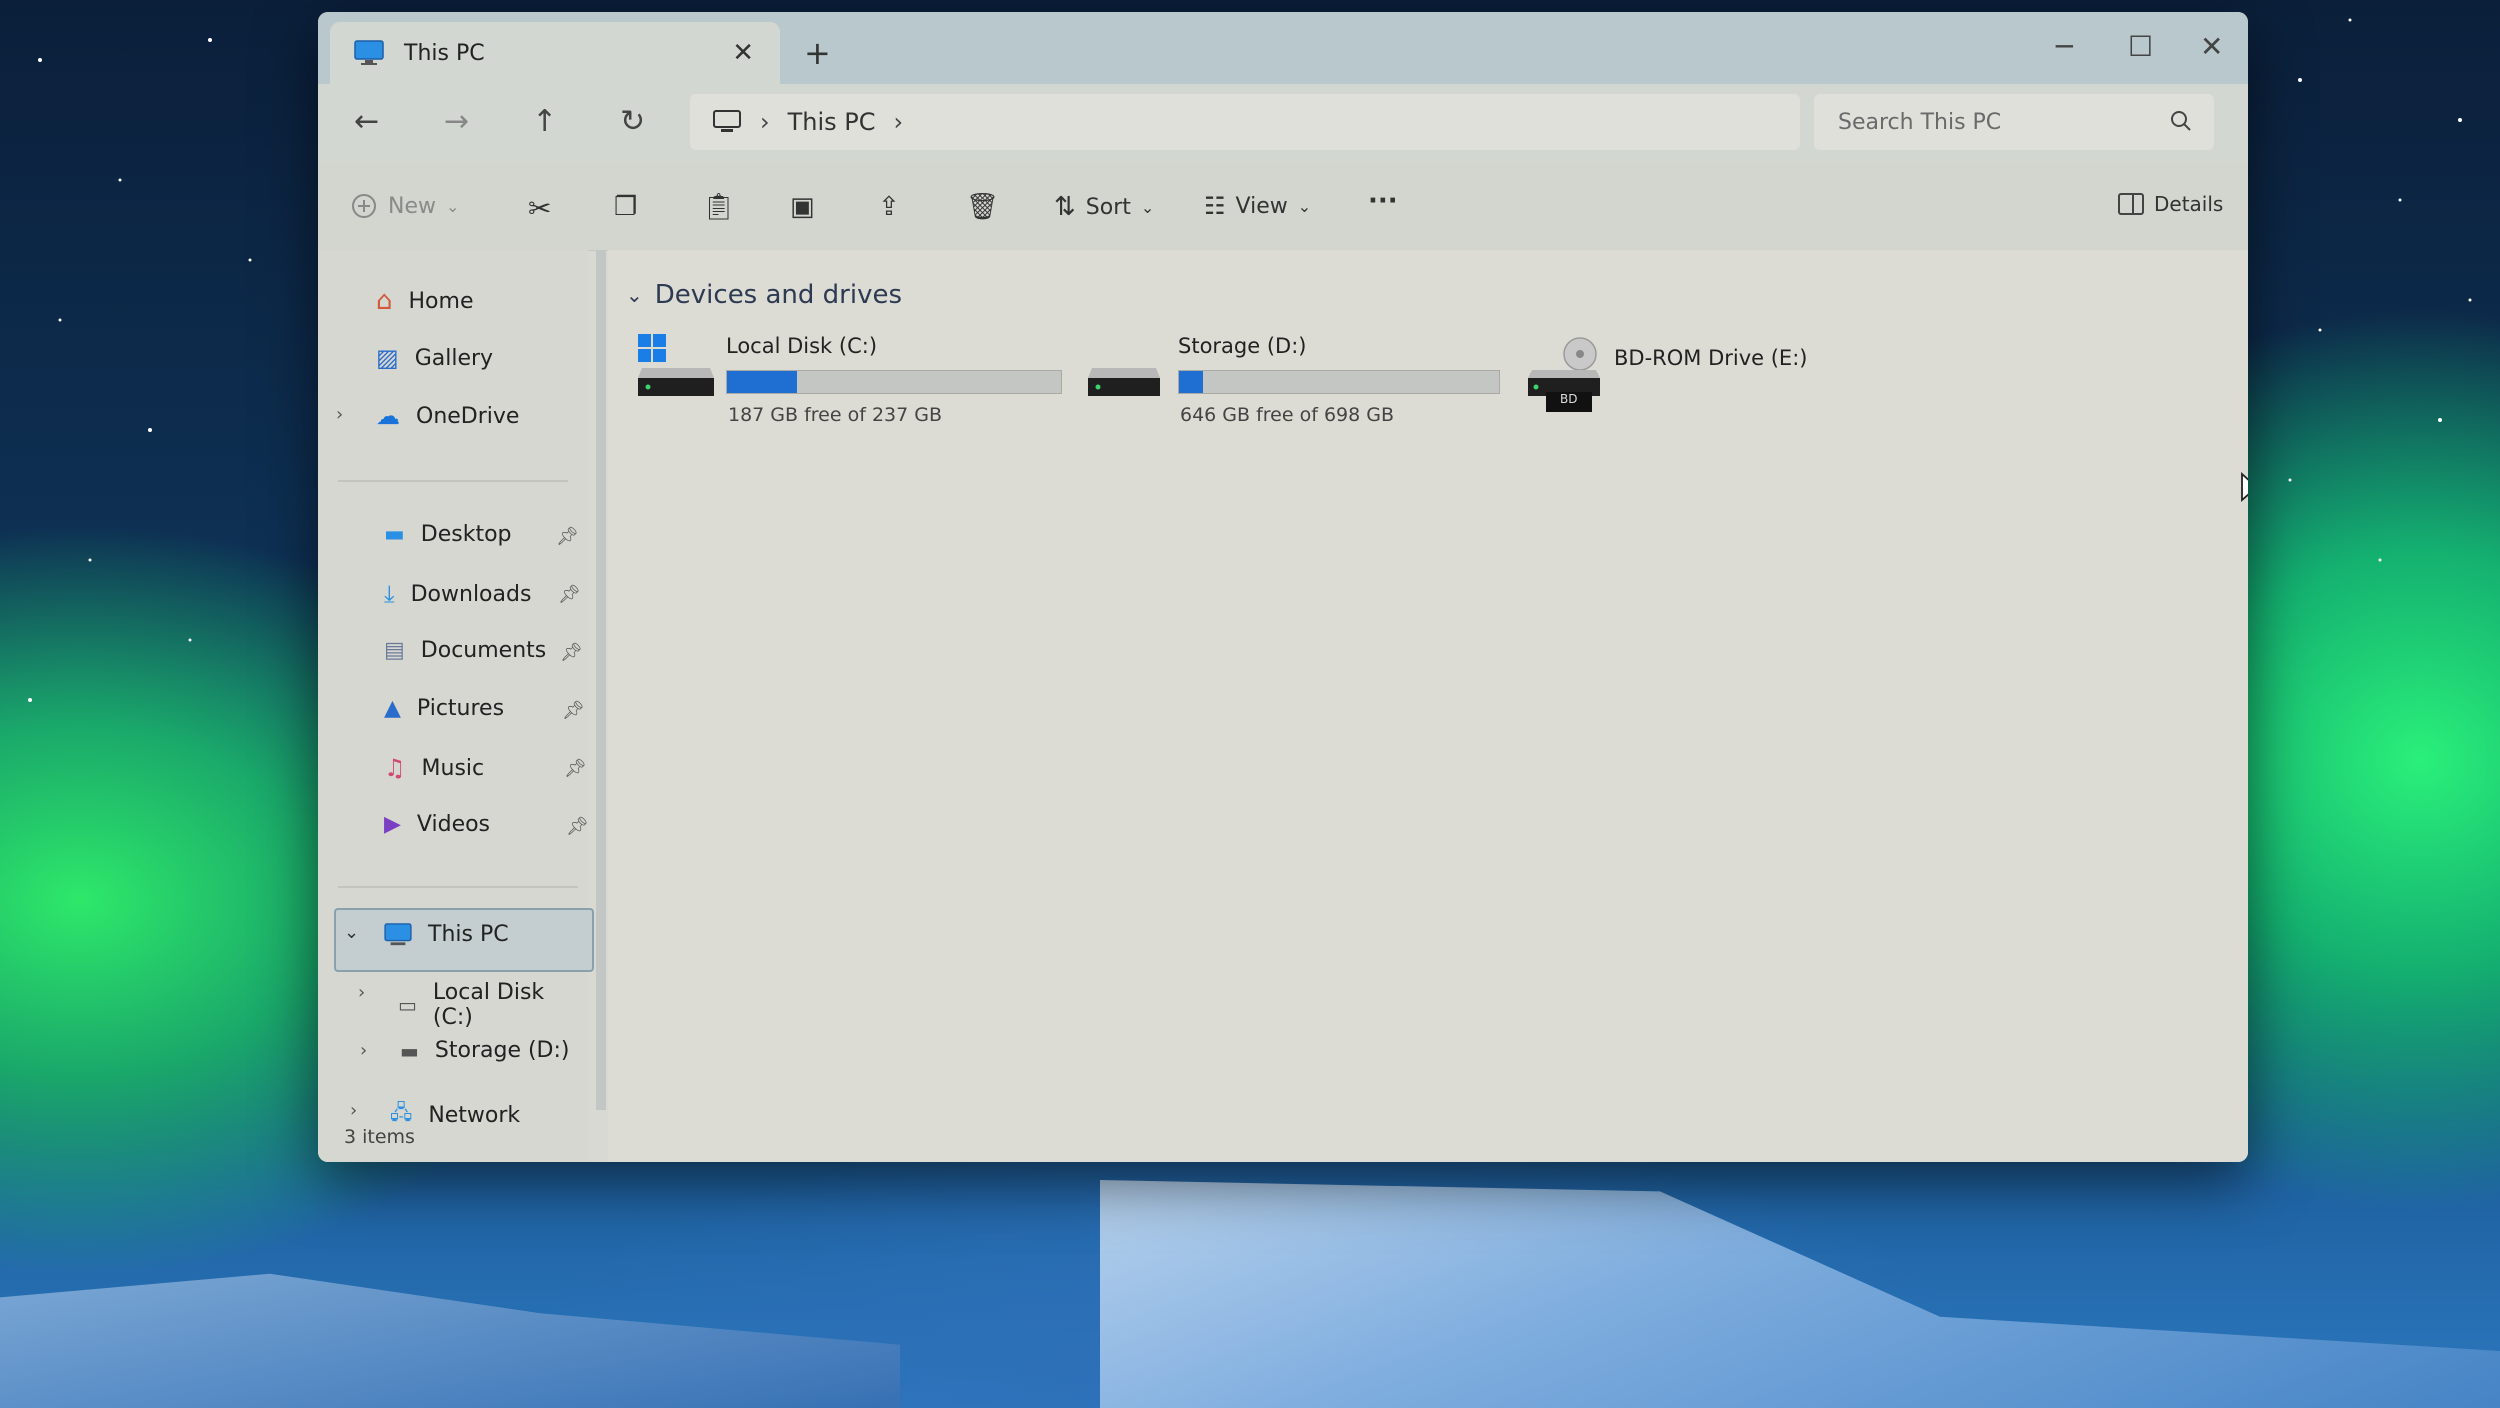  I want to click on sidebar-item-label: OneDrive, so click(468, 416).